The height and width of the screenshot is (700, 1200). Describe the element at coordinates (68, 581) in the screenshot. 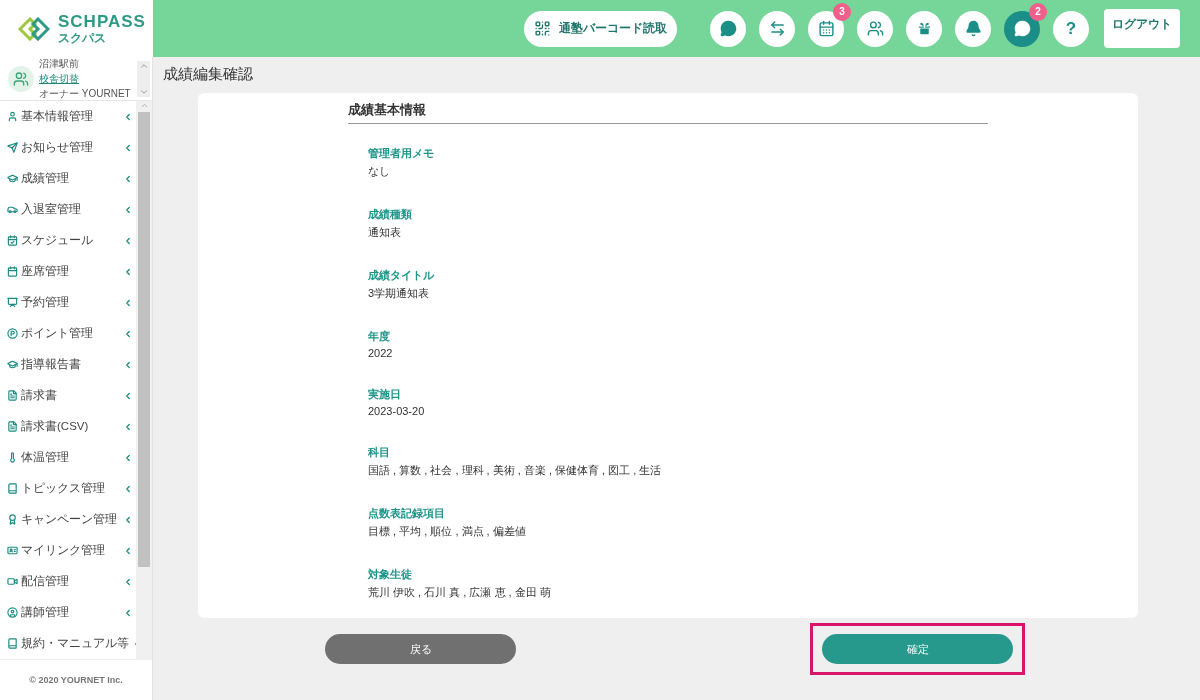

I see `sidebar-item: 配信管理` at that location.